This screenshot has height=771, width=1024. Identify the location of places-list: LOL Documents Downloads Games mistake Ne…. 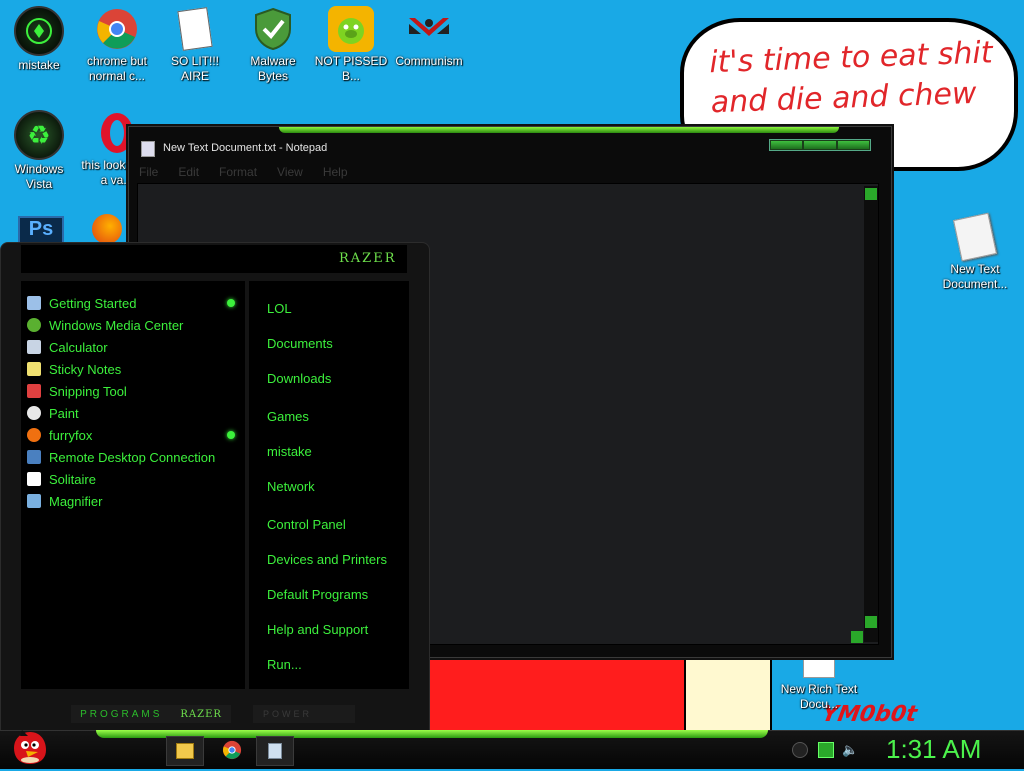
(329, 485).